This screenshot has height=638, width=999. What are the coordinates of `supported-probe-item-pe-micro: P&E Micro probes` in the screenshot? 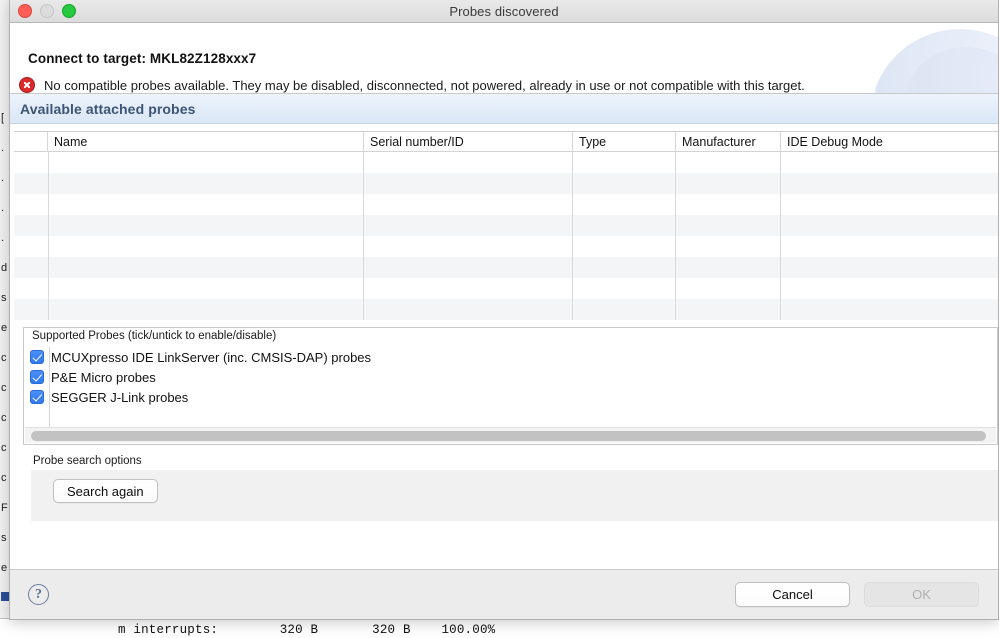 It's located at (513, 377).